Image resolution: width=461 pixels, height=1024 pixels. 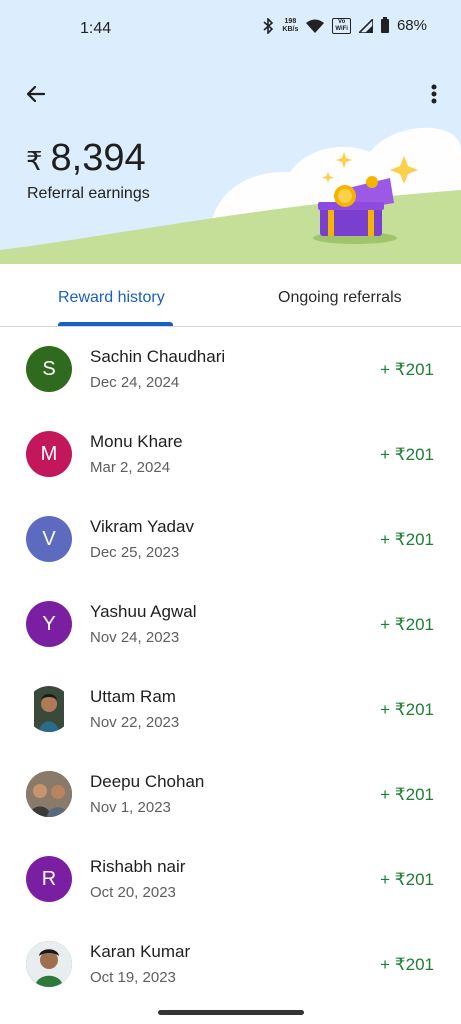 What do you see at coordinates (34, 161) in the screenshot?
I see `currency-symbol: ₹` at bounding box center [34, 161].